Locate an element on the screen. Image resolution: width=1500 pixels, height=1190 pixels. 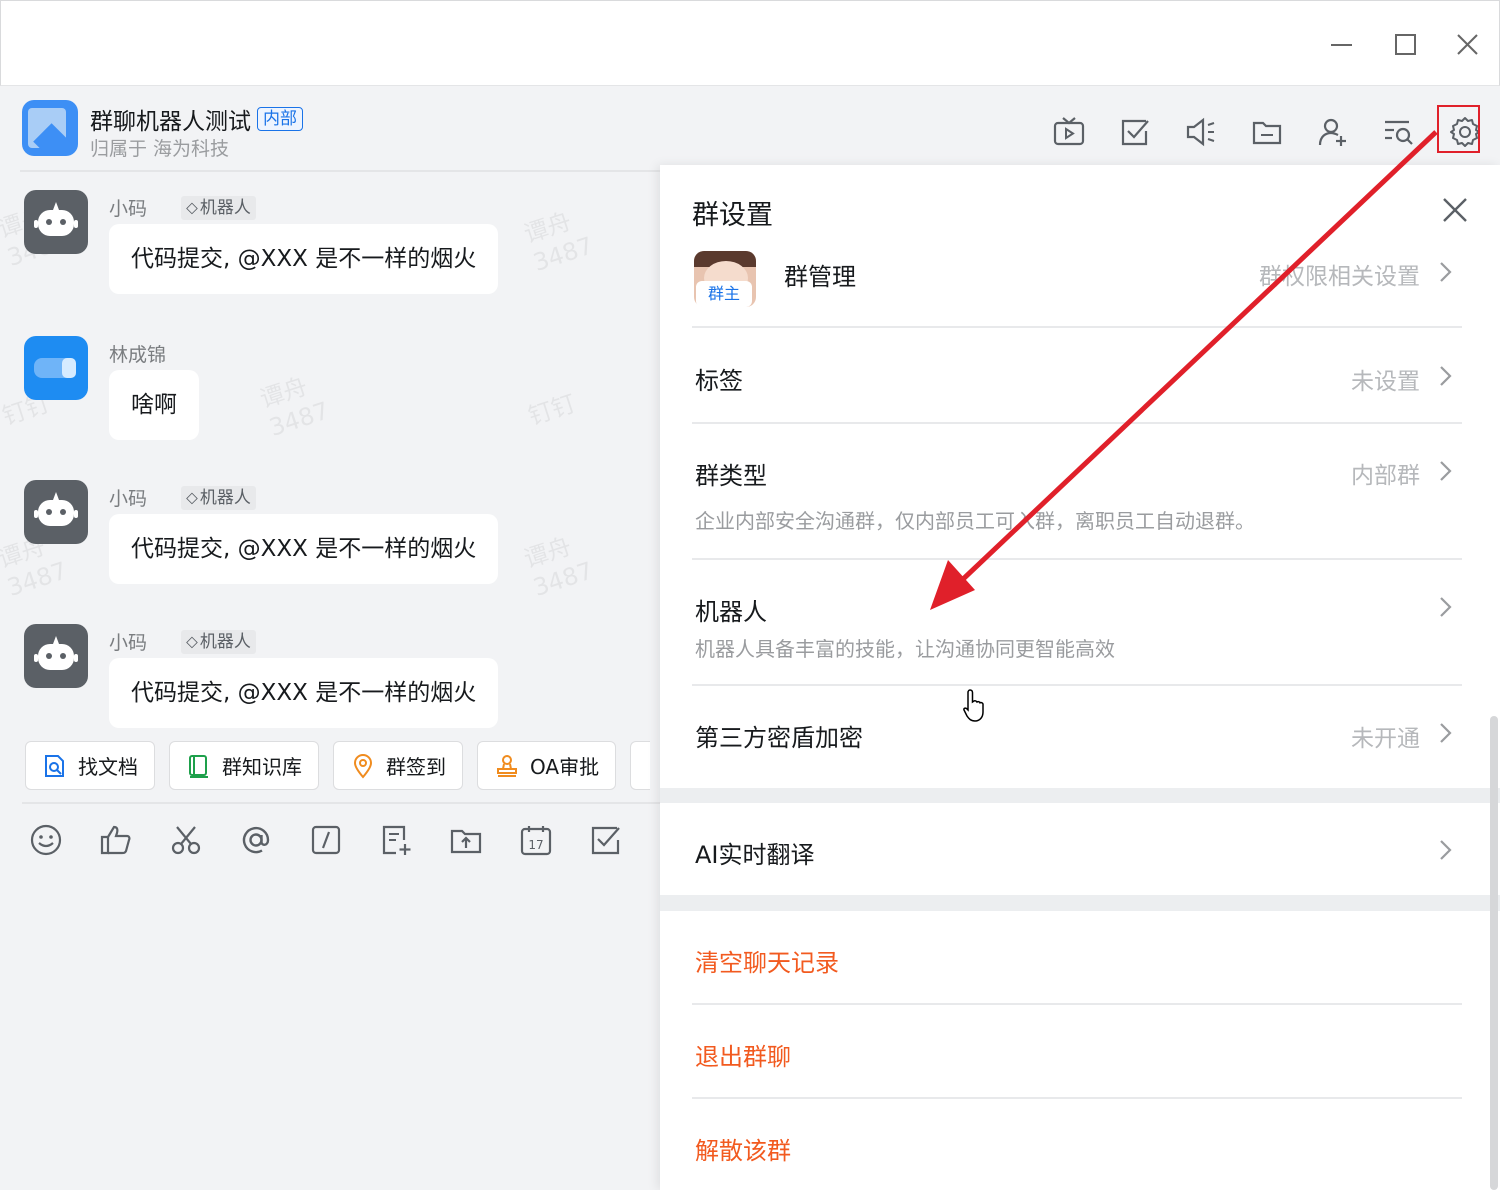
group-title: 群聊机器人测试 内部 is located at coordinates (196, 119).